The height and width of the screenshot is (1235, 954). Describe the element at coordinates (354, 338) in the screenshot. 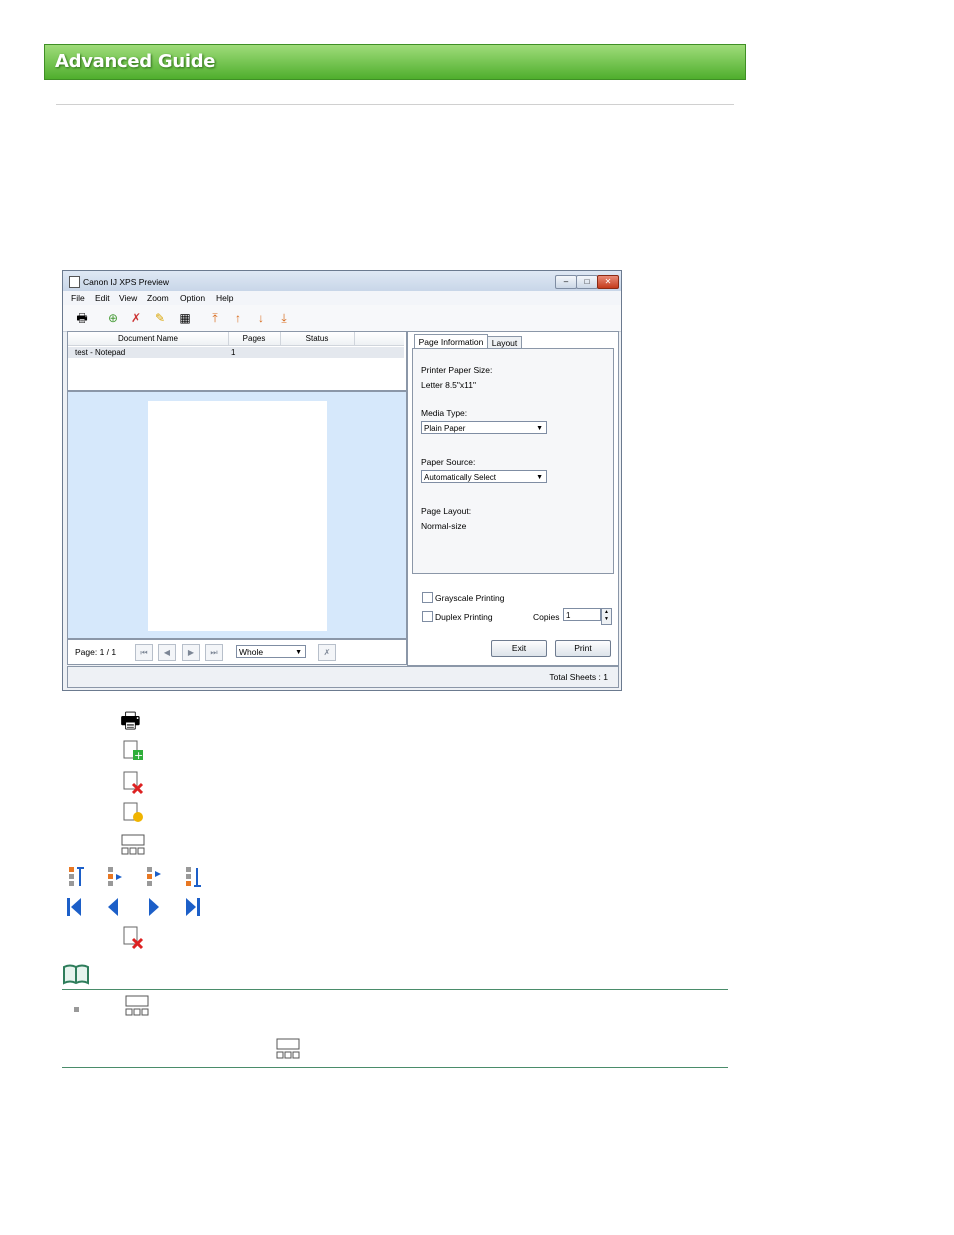

I see `column-separator` at that location.